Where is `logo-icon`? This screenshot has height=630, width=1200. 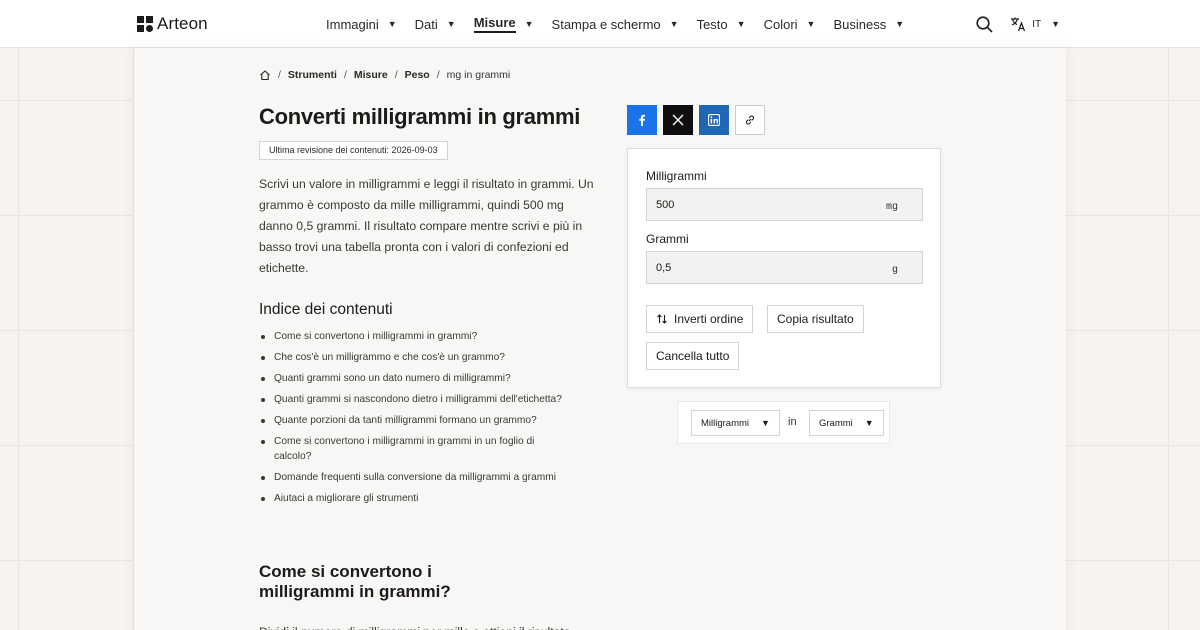
logo-icon is located at coordinates (145, 24).